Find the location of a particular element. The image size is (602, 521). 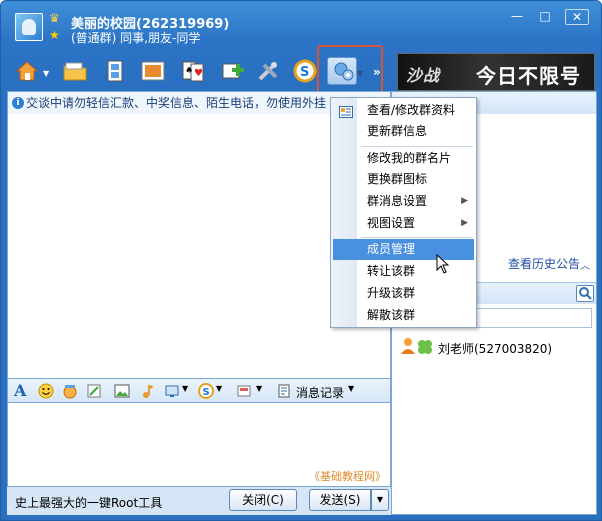

menu-item-change-icon: 更换群图标 is located at coordinates (403, 179).